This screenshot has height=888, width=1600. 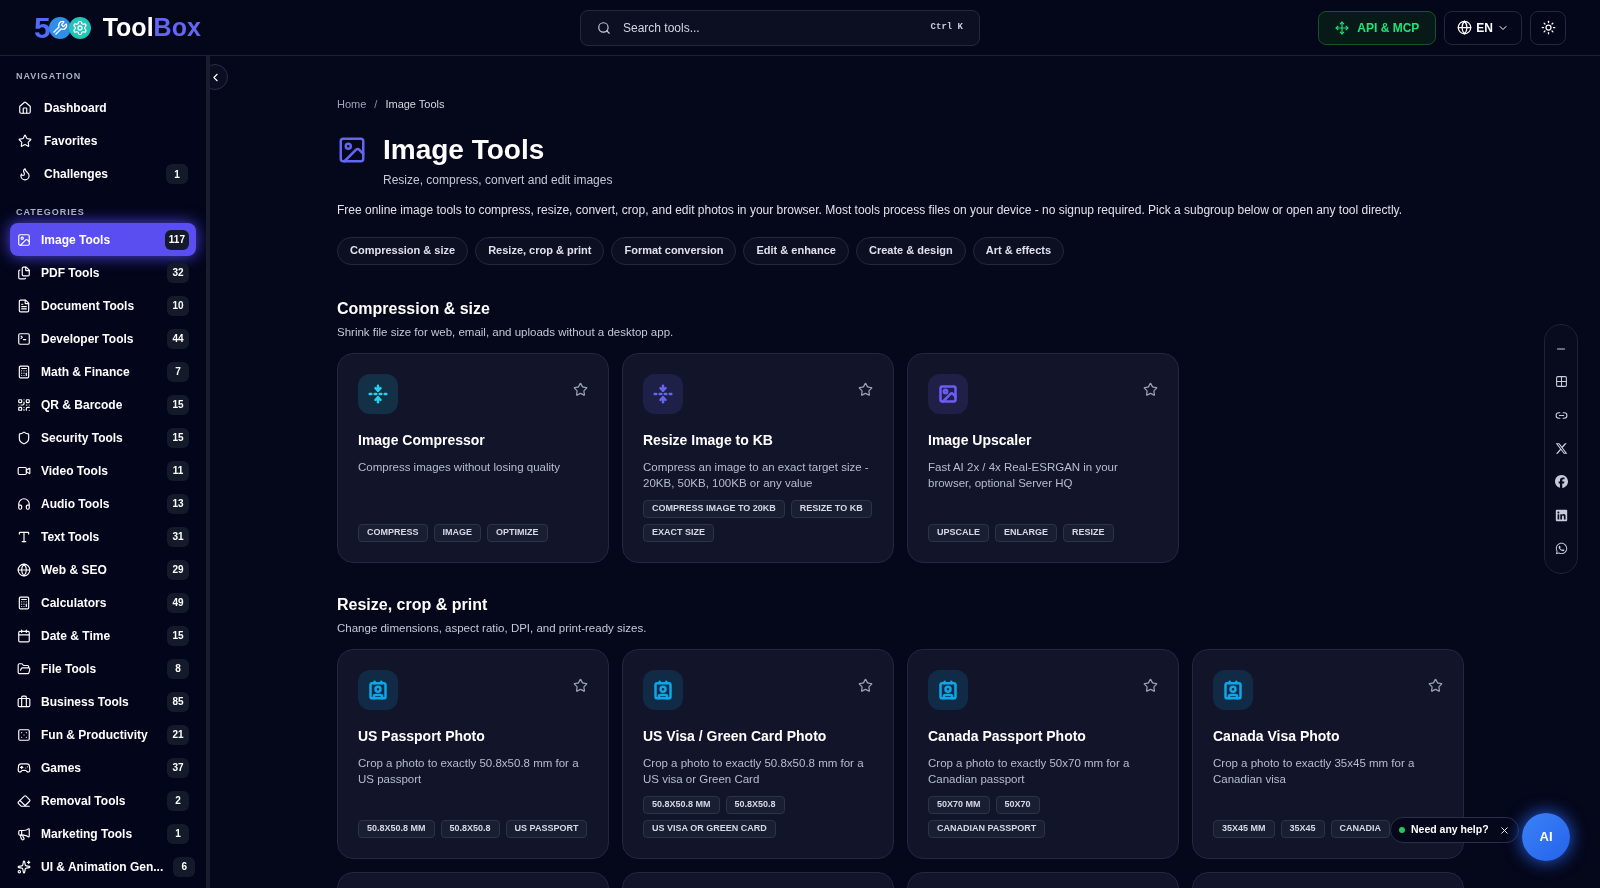 What do you see at coordinates (403, 250) in the screenshot?
I see `subgroup-pill: Compression & size` at bounding box center [403, 250].